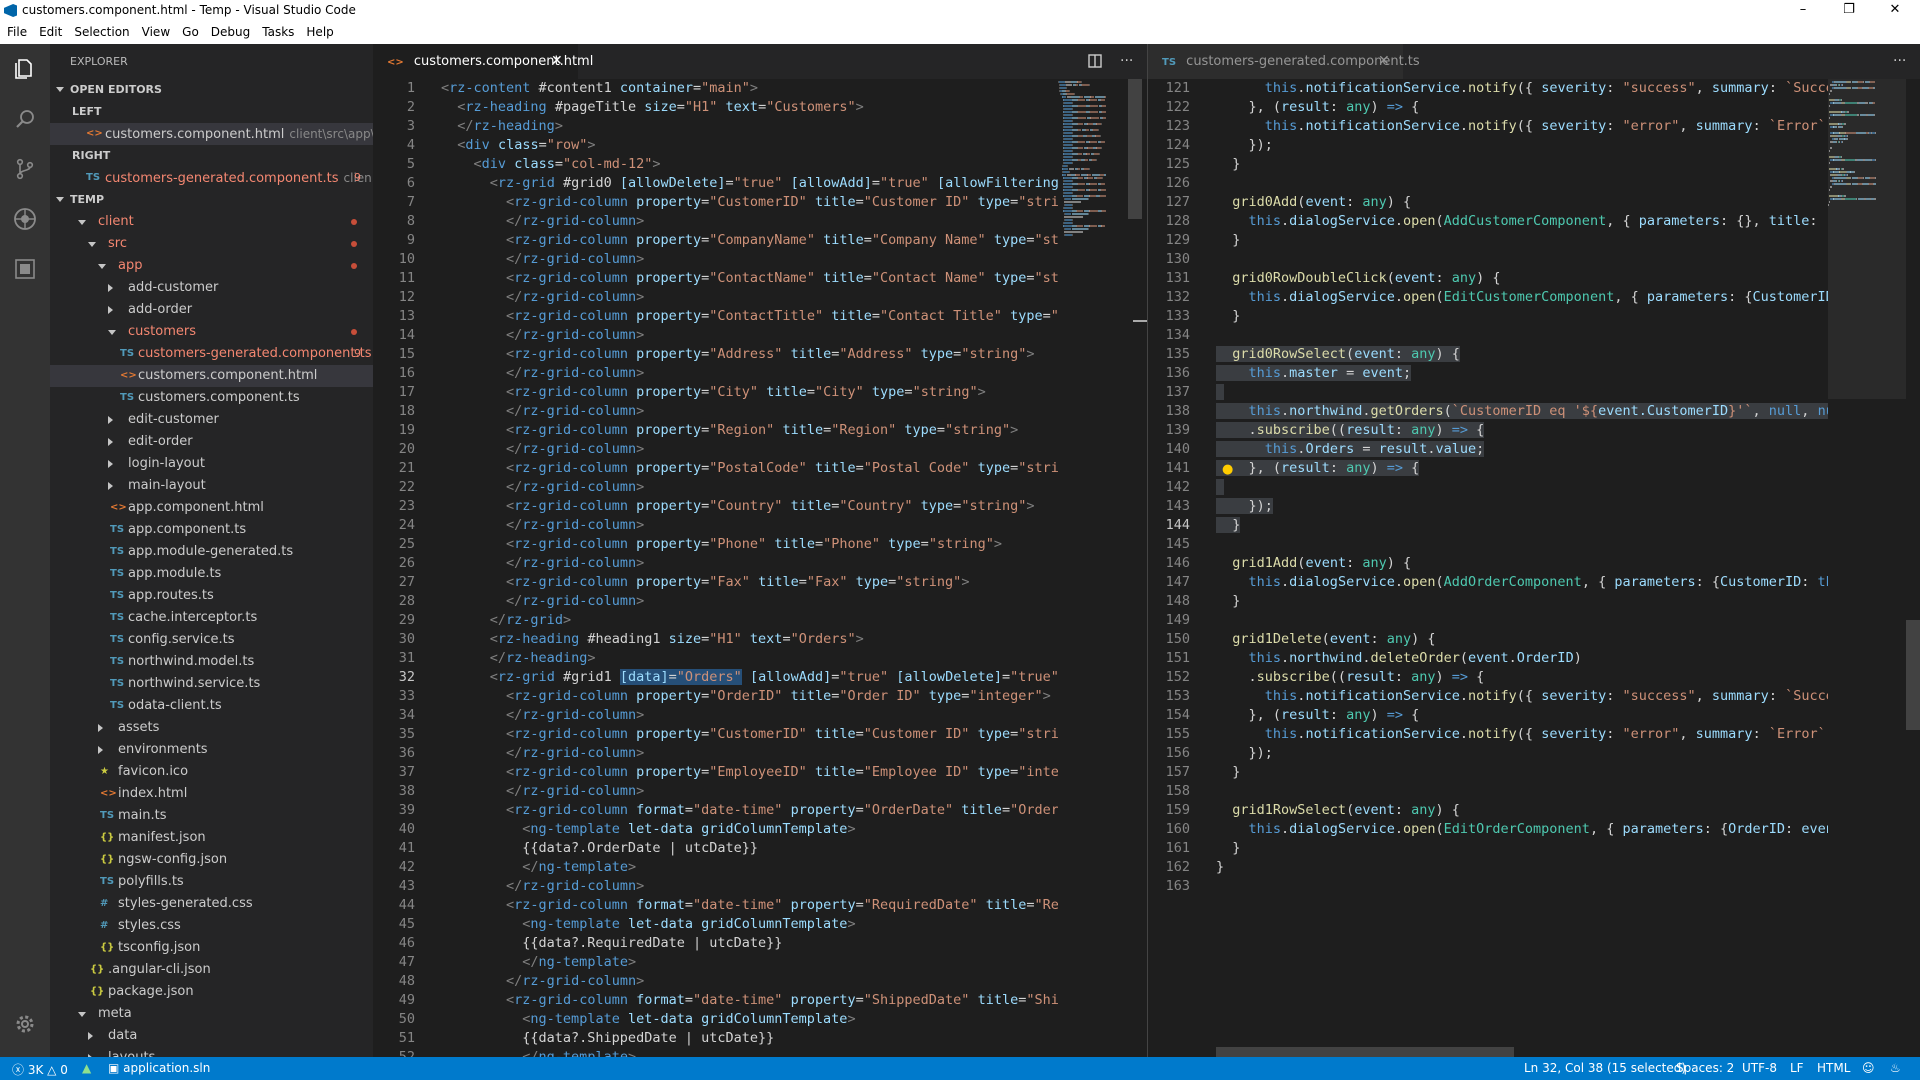  Describe the element at coordinates (1705, 1068) in the screenshot. I see `indentation: Spaces: 2` at that location.